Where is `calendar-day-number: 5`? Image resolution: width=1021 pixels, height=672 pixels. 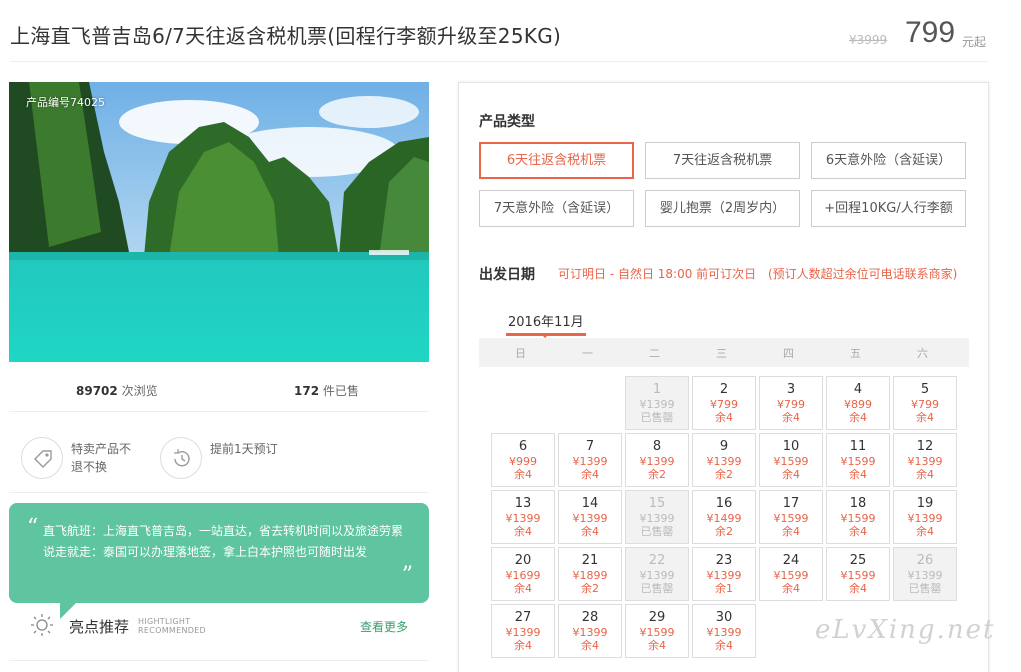
calendar-day-number: 5 is located at coordinates (925, 389).